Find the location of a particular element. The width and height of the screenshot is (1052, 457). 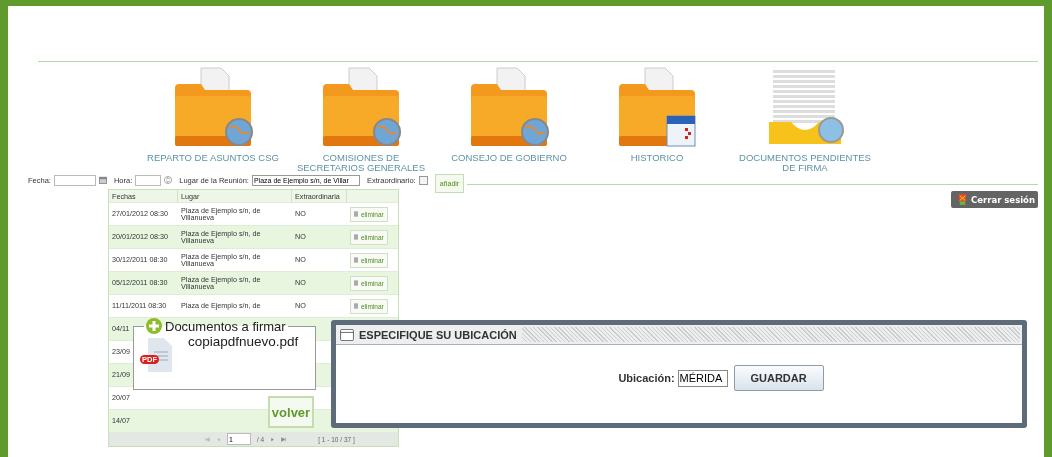

nav-label: DOCUMENTOS PENDIENTES DE FIRMA is located at coordinates (805, 163).